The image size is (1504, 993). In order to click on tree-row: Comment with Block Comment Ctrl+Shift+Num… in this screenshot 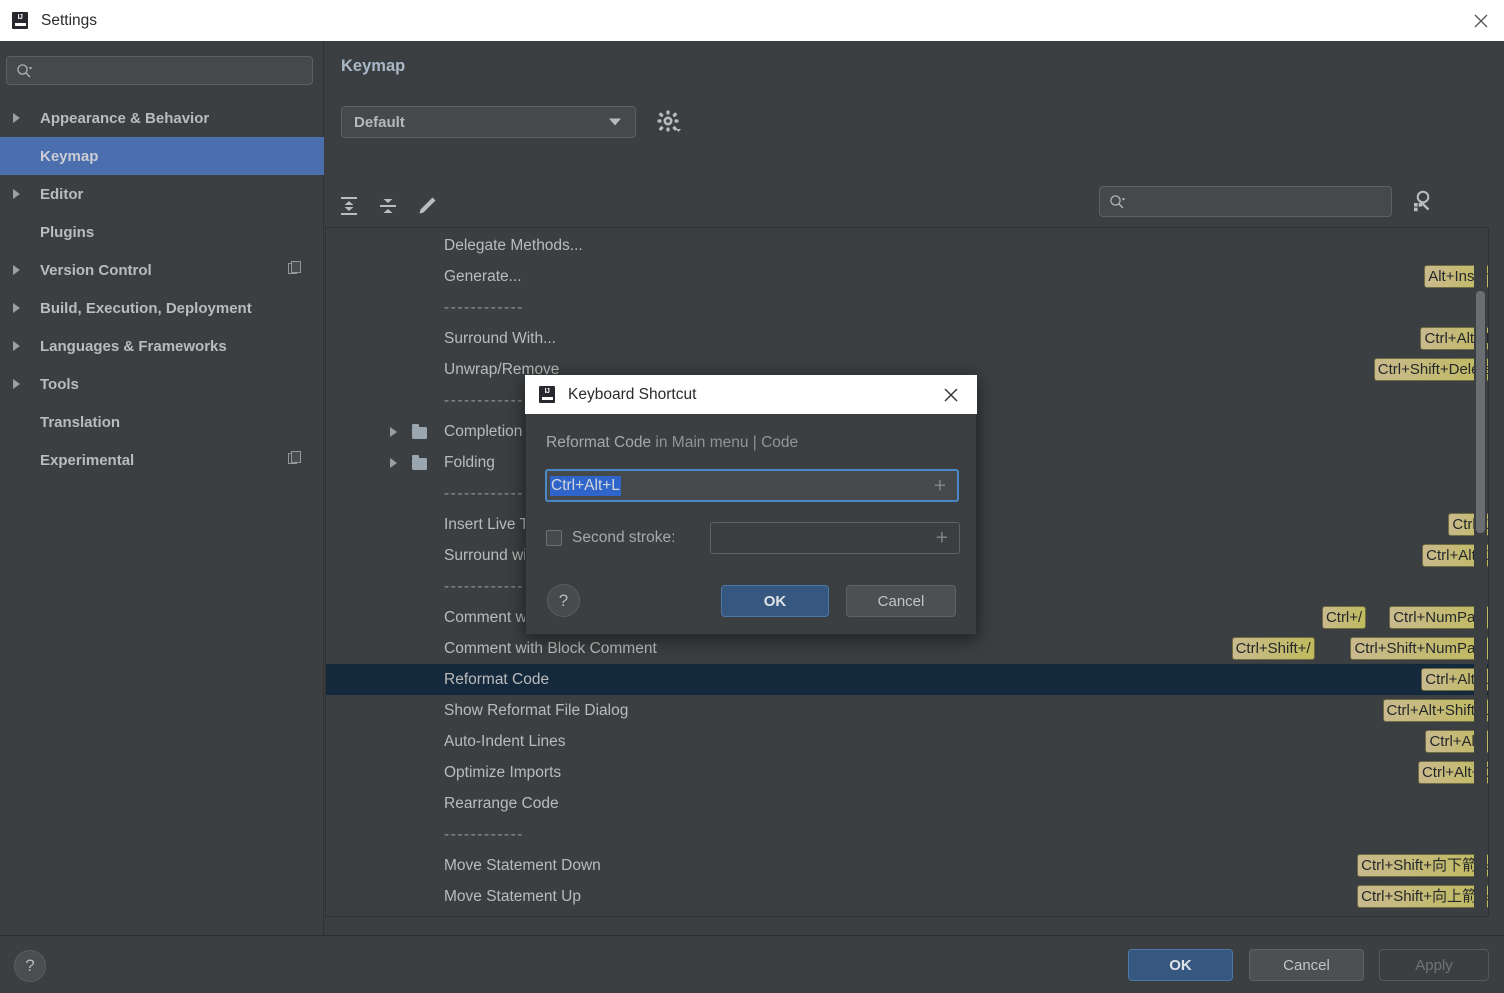, I will do `click(907, 648)`.